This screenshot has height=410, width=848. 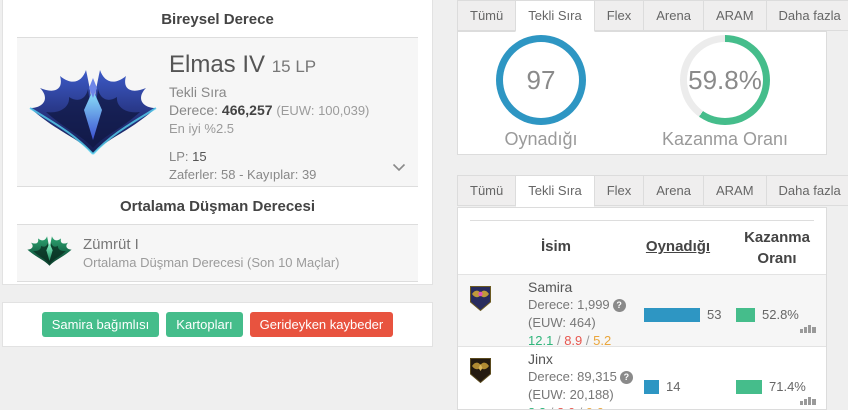 I want to click on winrate-ring: 59.8%, so click(x=724, y=80).